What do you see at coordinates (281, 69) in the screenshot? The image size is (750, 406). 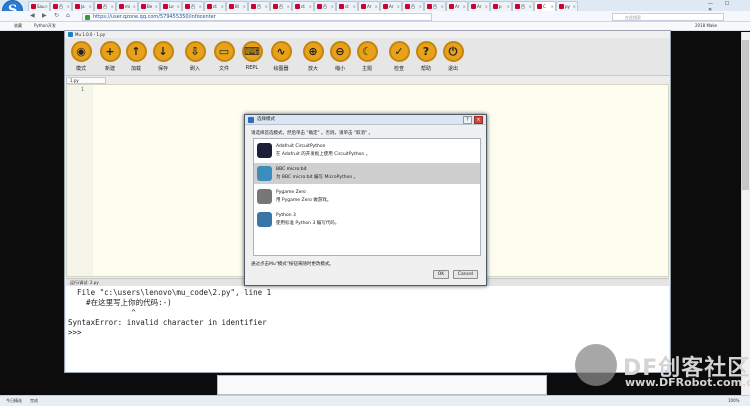 I see `toolbar-label: 绘图器` at bounding box center [281, 69].